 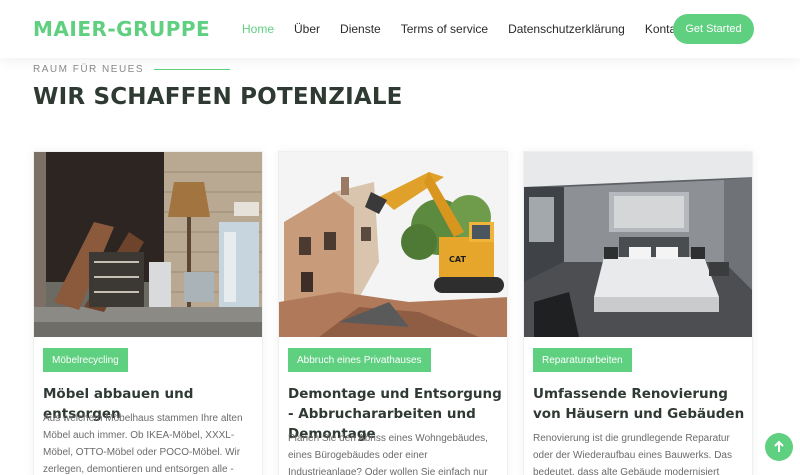 I want to click on section-kicker: RAUM FÜR NEUES, so click(x=132, y=69).